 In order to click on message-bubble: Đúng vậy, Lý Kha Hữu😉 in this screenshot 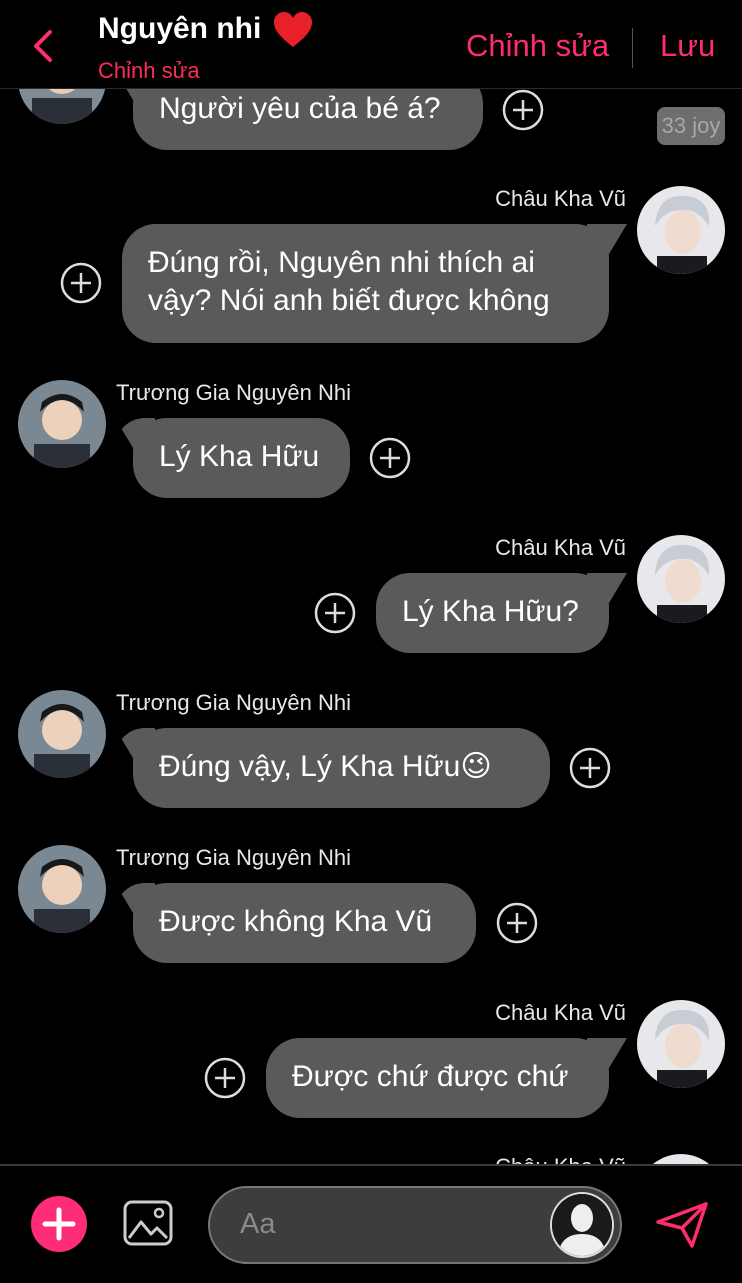, I will do `click(341, 768)`.